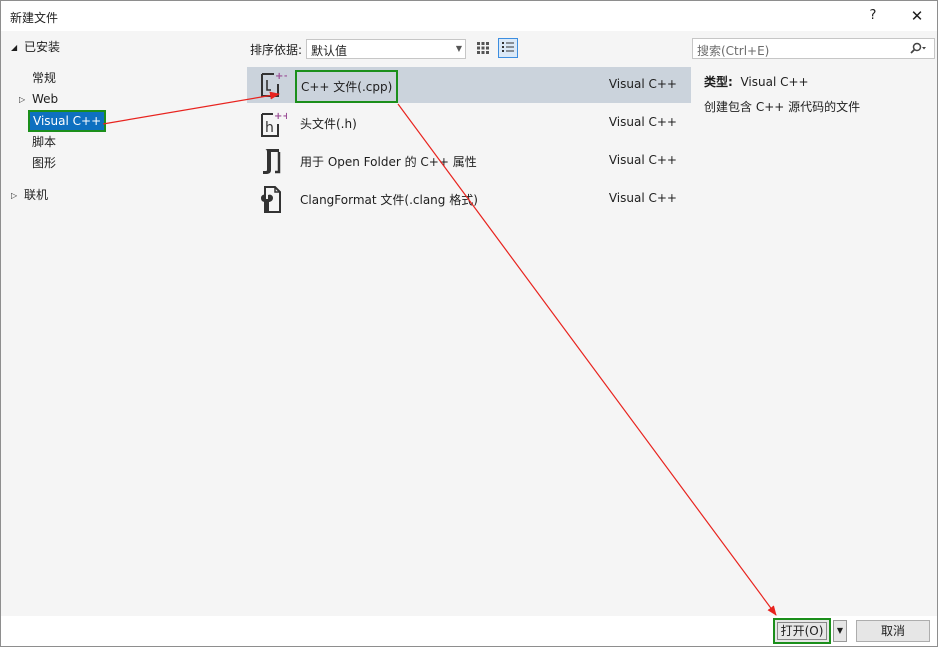 The width and height of the screenshot is (938, 647). Describe the element at coordinates (873, 16) in the screenshot. I see `help-button: ?` at that location.